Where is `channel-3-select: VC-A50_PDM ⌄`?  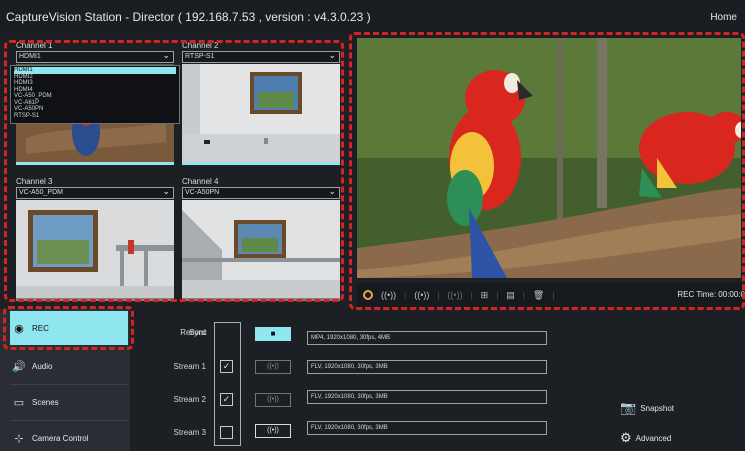 channel-3-select: VC-A50_PDM ⌄ is located at coordinates (95, 192).